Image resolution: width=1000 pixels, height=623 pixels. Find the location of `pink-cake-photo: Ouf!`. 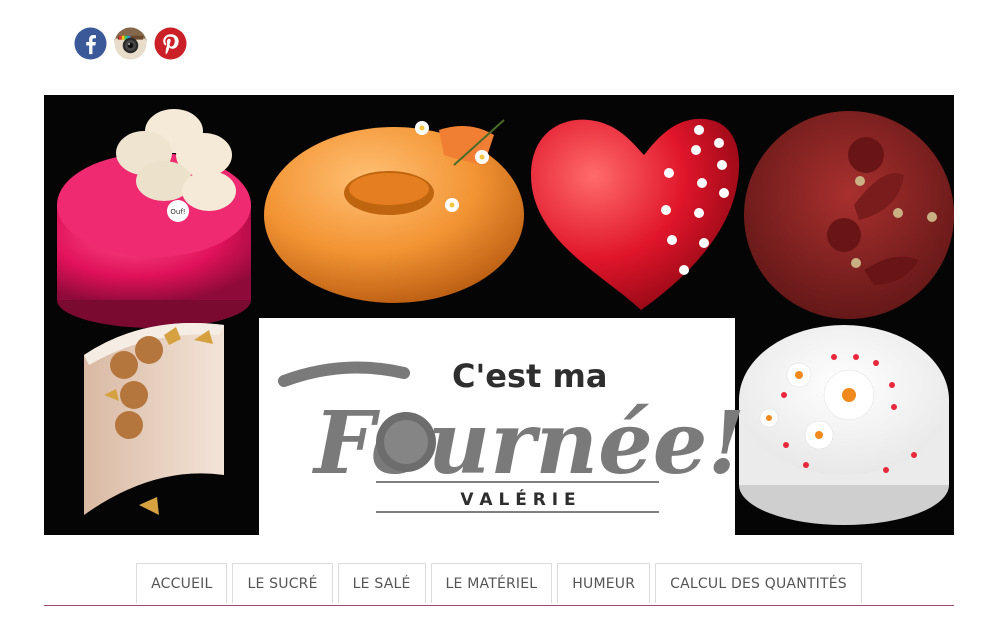

pink-cake-photo: Ouf! is located at coordinates (154, 218).